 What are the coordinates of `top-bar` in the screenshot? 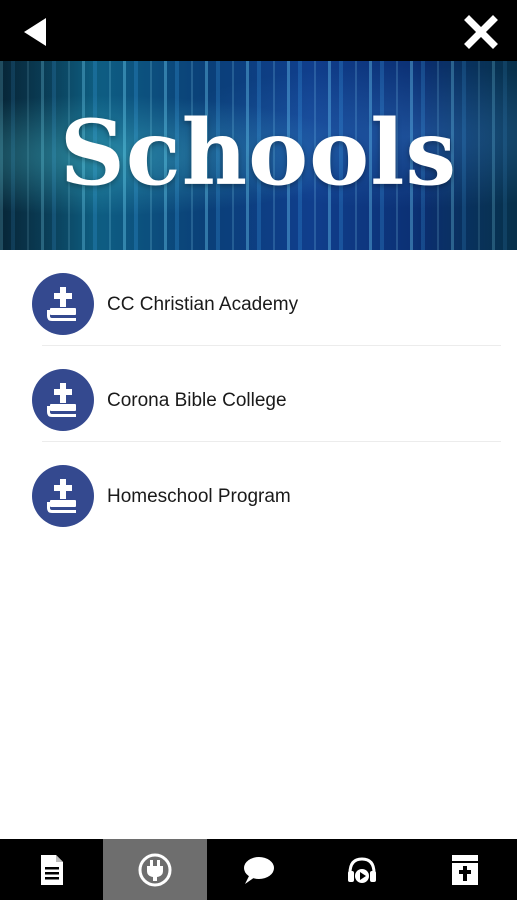 It's located at (258, 30).